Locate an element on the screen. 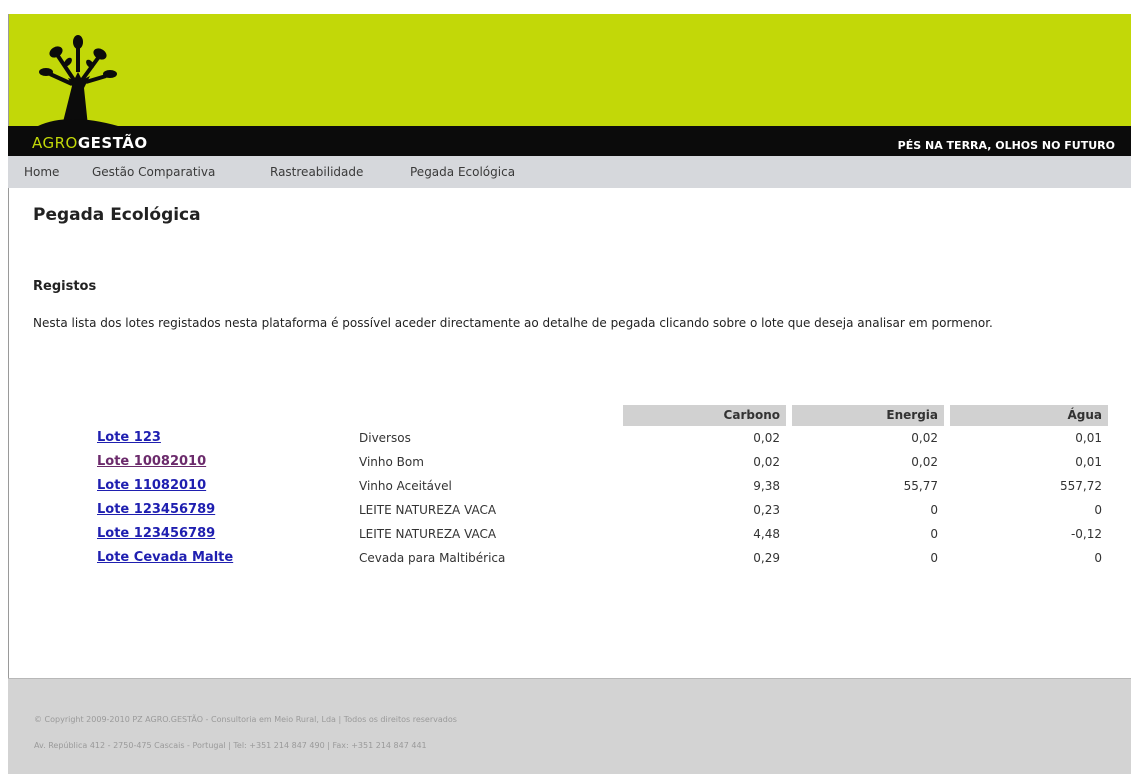  product-cell: Vinho Aceitável is located at coordinates (405, 486).